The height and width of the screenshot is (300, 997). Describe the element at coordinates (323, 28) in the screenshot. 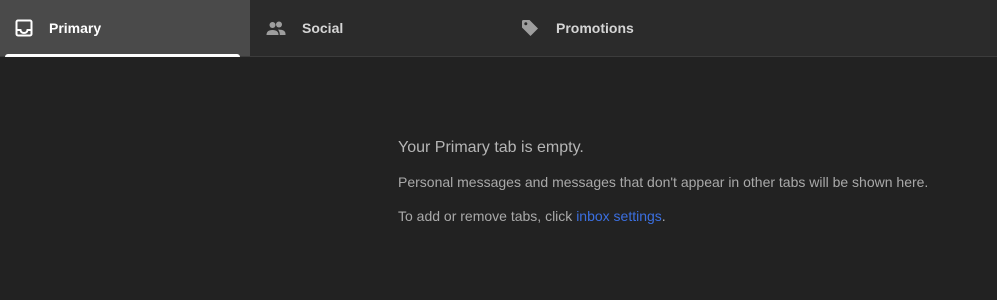

I see `tab-social-label: Social` at that location.